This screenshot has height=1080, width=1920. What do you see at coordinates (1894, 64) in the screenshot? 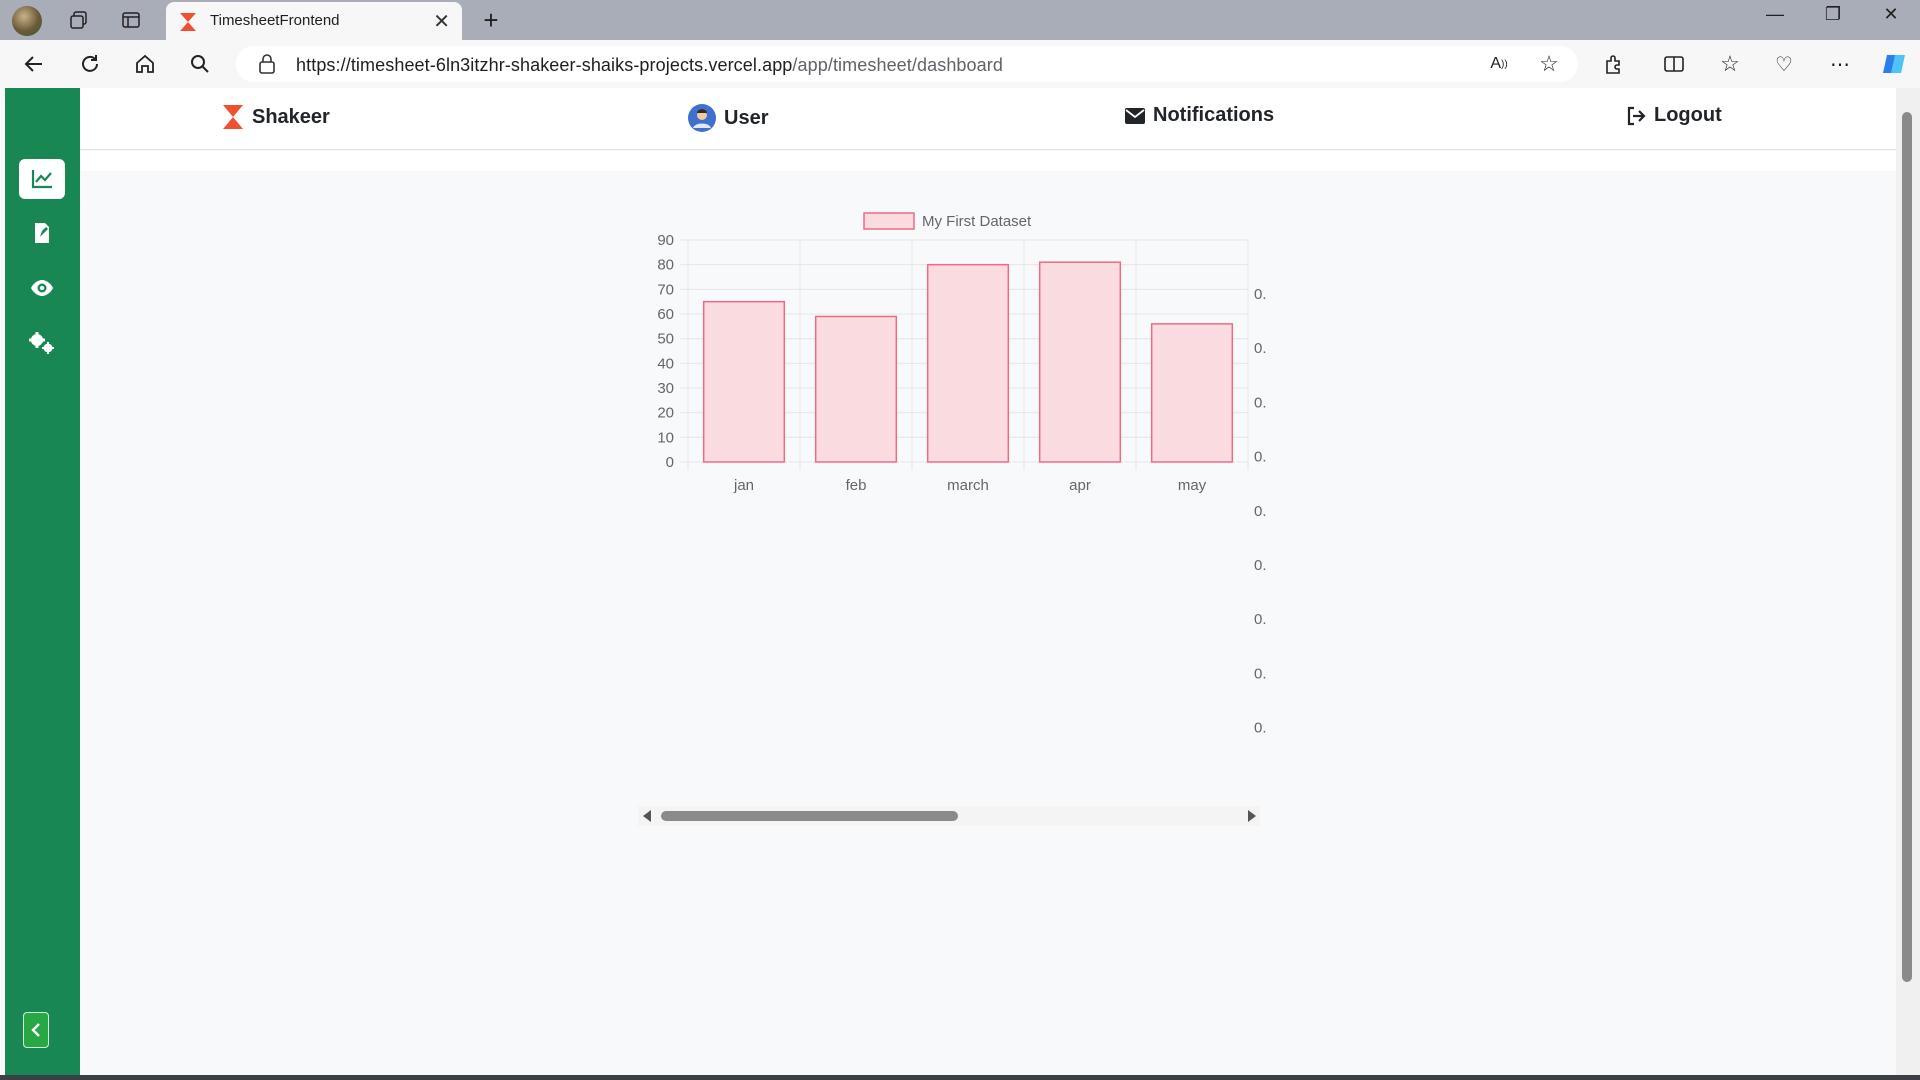
I see `copilot-icon` at bounding box center [1894, 64].